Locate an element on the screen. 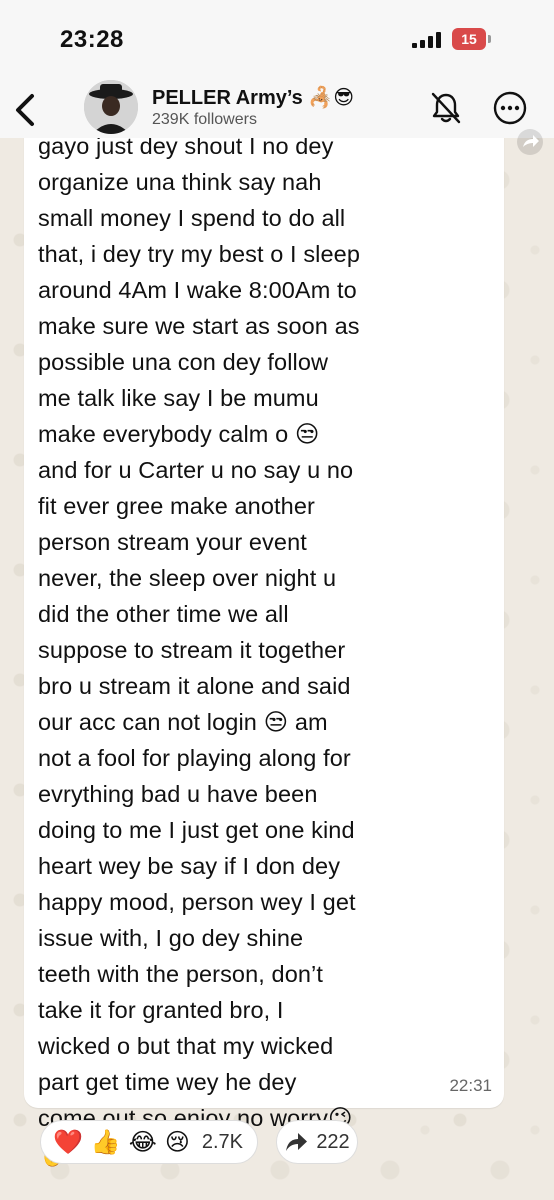 Image resolution: width=554 pixels, height=1200 pixels. follower-count: 239K followers is located at coordinates (204, 119).